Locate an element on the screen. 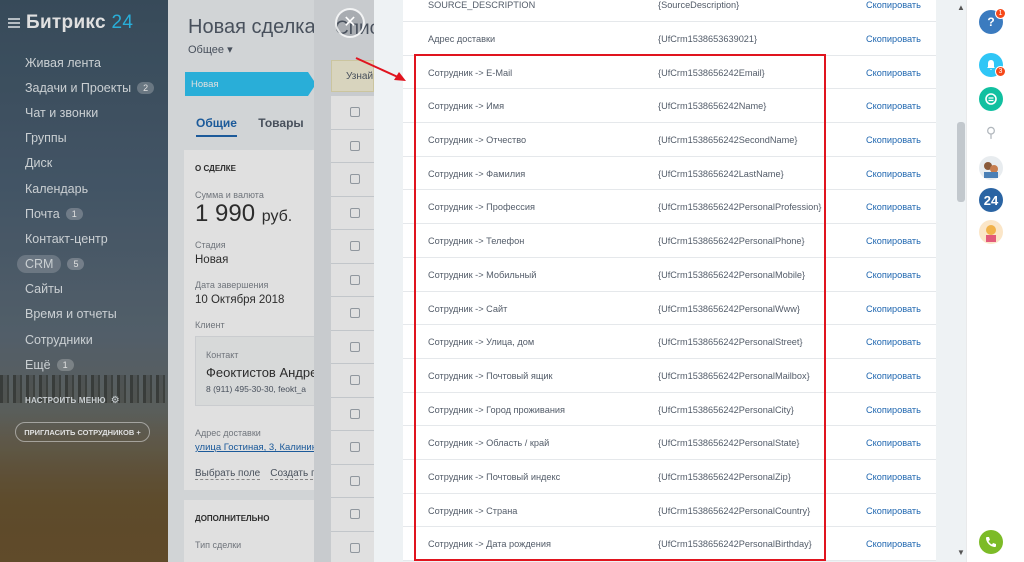  invite-employees-button: ПРИГЛАСИТЬ СОТРУДНИКОВ + is located at coordinates (82, 432).